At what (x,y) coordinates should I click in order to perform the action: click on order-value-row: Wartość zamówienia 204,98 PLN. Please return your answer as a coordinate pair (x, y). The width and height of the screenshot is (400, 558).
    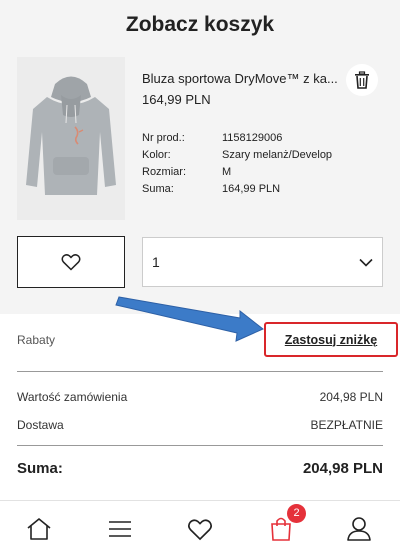
    Looking at the image, I should click on (200, 397).